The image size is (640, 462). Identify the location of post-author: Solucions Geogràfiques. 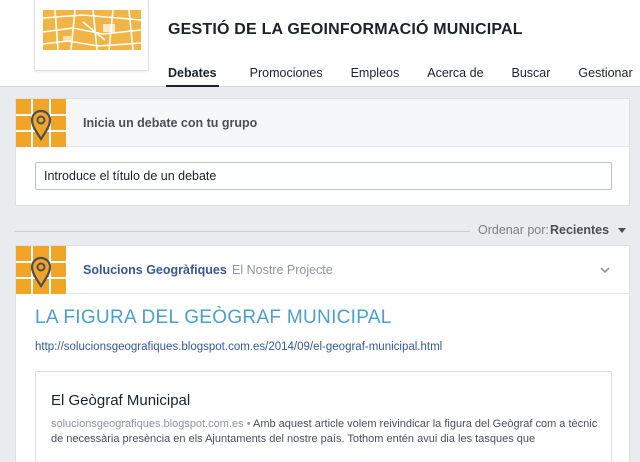
(155, 270).